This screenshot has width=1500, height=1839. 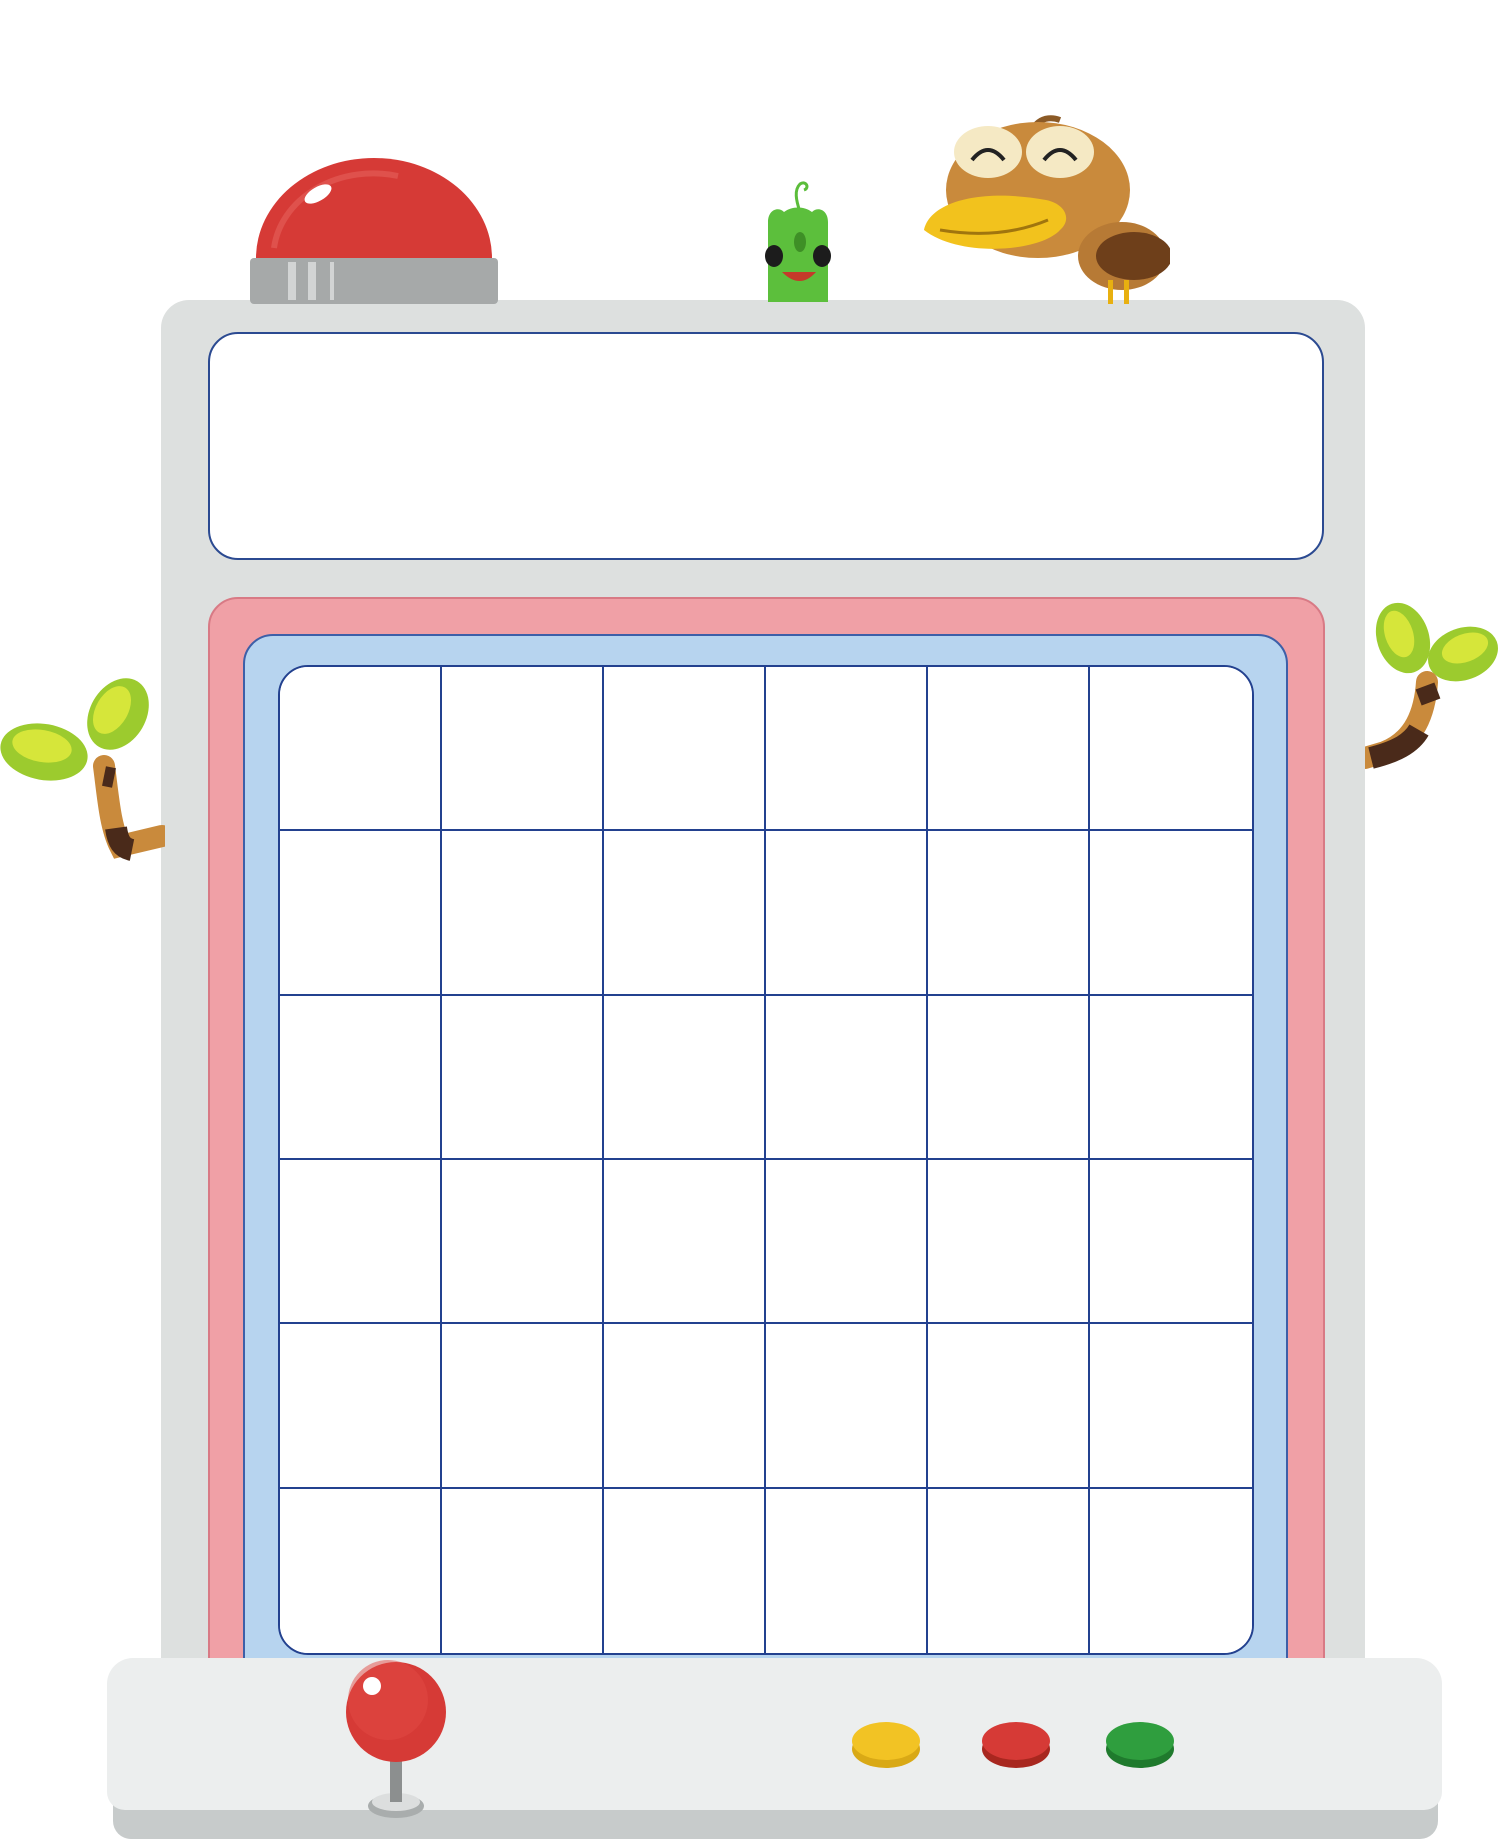 What do you see at coordinates (798, 241) in the screenshot?
I see `sprout-creature-icon` at bounding box center [798, 241].